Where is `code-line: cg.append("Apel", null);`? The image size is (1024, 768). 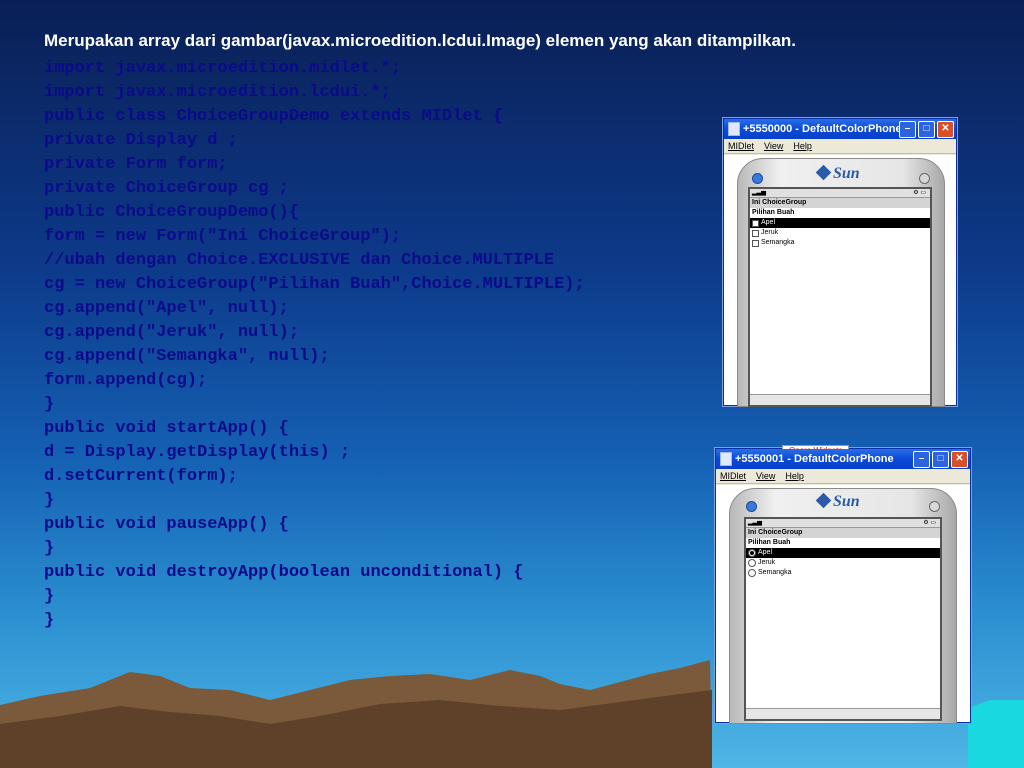 code-line: cg.append("Apel", null); is located at coordinates (166, 308).